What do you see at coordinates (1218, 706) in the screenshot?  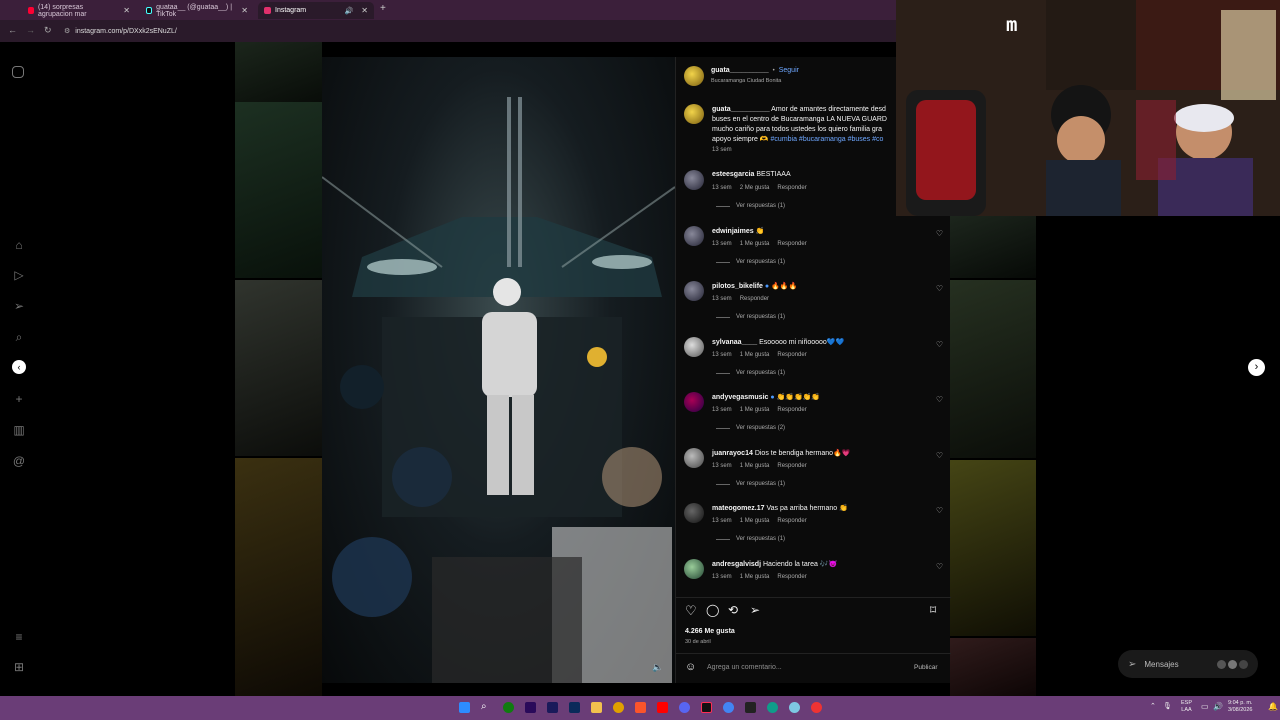 I see `volume-icon: 🔊` at bounding box center [1218, 706].